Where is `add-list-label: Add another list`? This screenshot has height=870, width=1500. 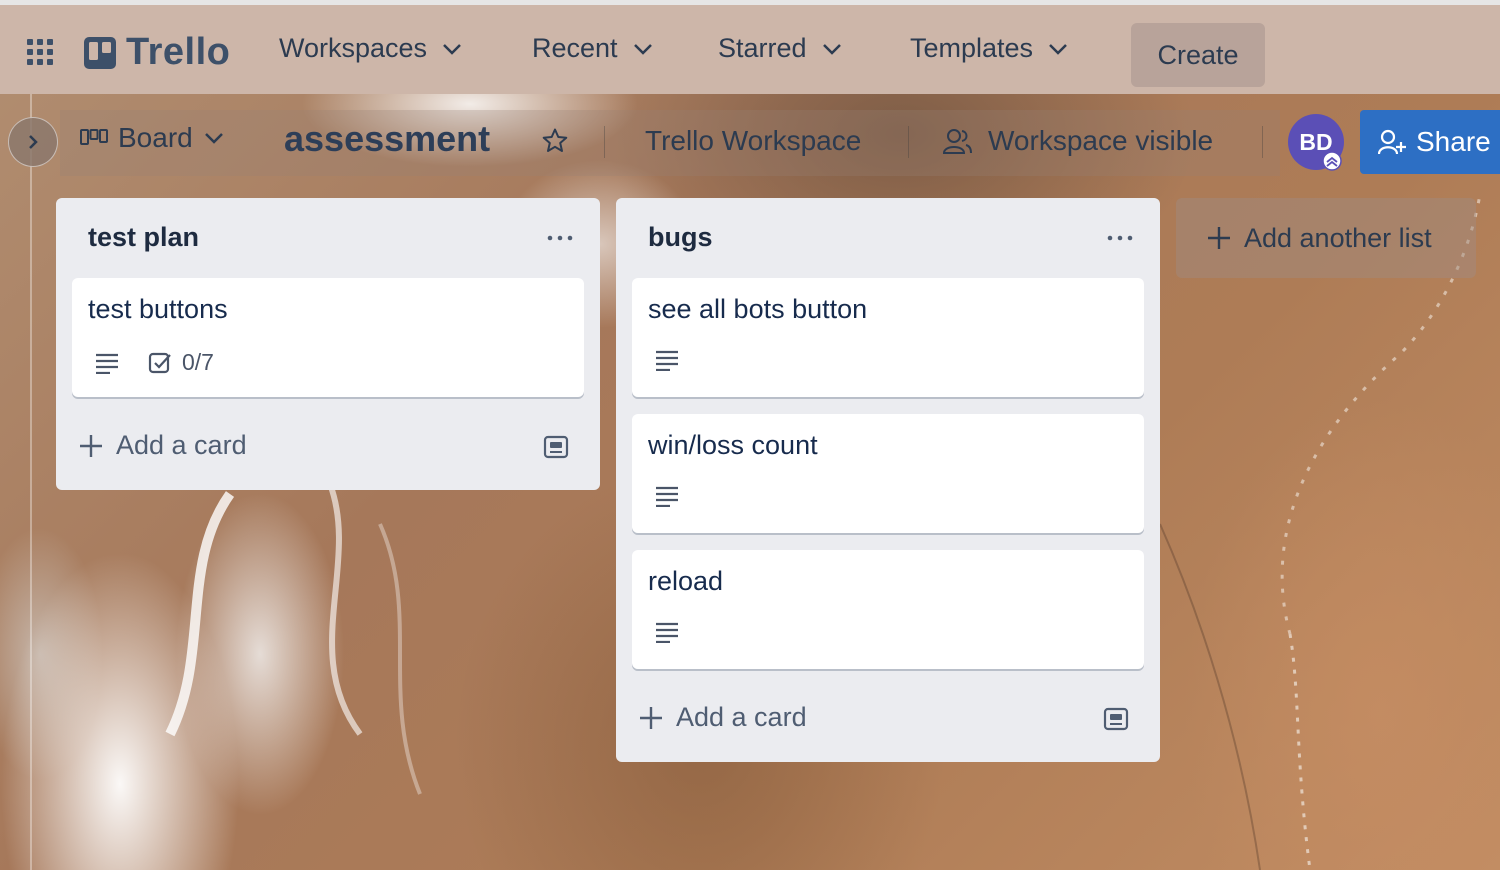 add-list-label: Add another list is located at coordinates (1338, 237).